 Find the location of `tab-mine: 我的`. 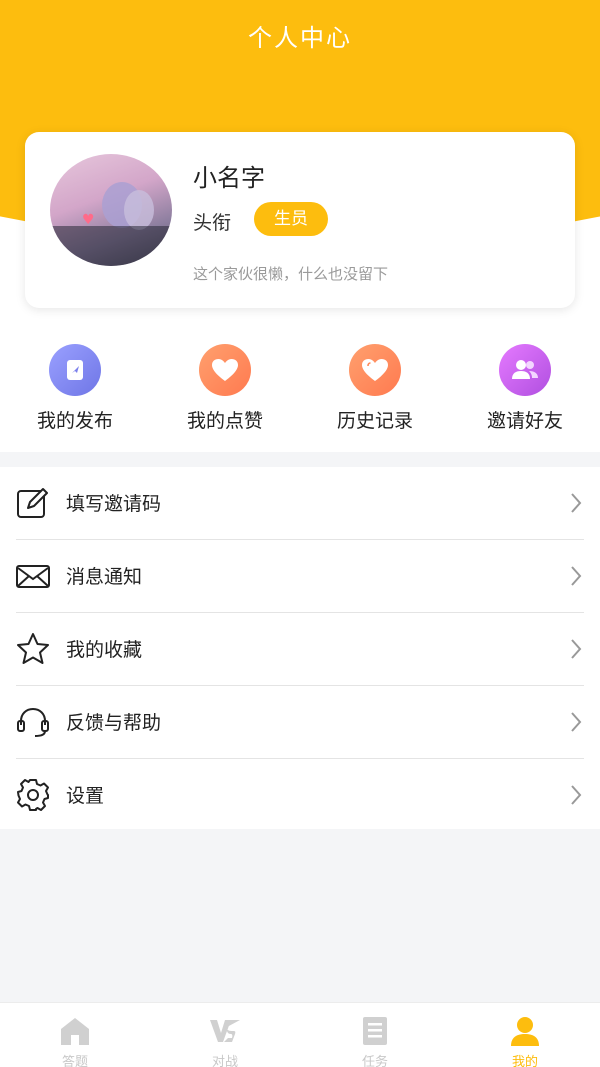

tab-mine: 我的 is located at coordinates (525, 1035).